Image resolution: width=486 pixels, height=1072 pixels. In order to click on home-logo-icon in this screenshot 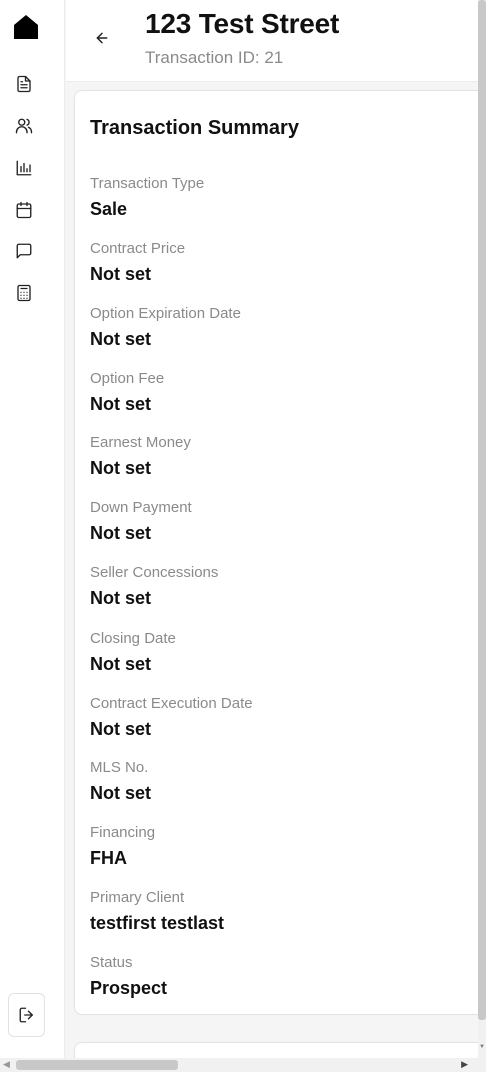, I will do `click(26, 27)`.